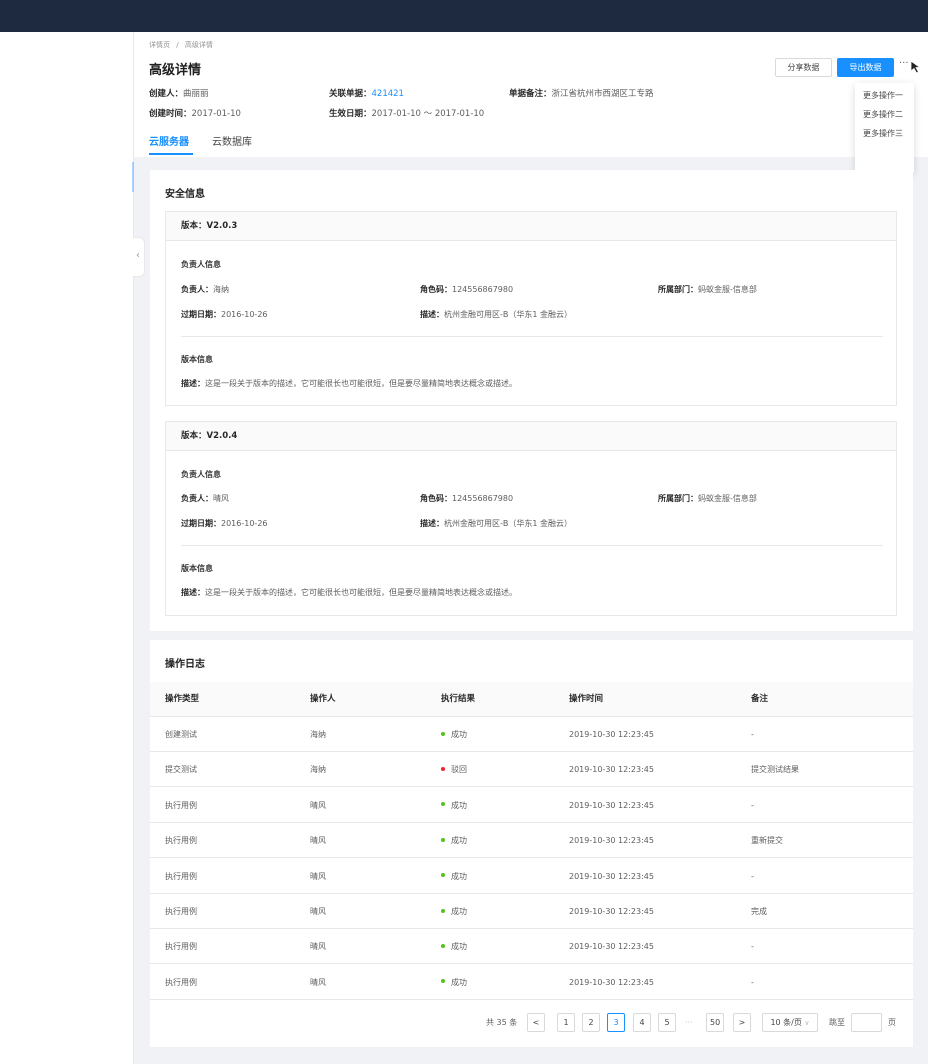  Describe the element at coordinates (591, 1022) in the screenshot. I see `pagination-page-2: 2` at that location.